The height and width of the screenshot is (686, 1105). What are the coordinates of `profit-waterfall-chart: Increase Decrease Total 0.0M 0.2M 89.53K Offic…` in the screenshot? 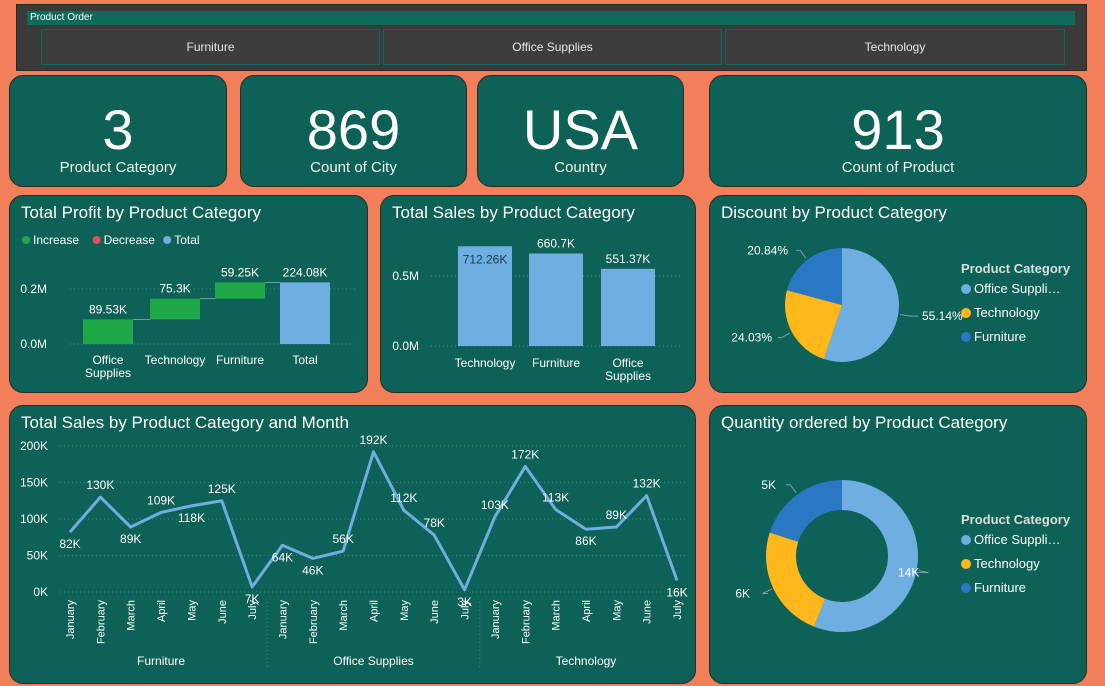 It's located at (187, 306).